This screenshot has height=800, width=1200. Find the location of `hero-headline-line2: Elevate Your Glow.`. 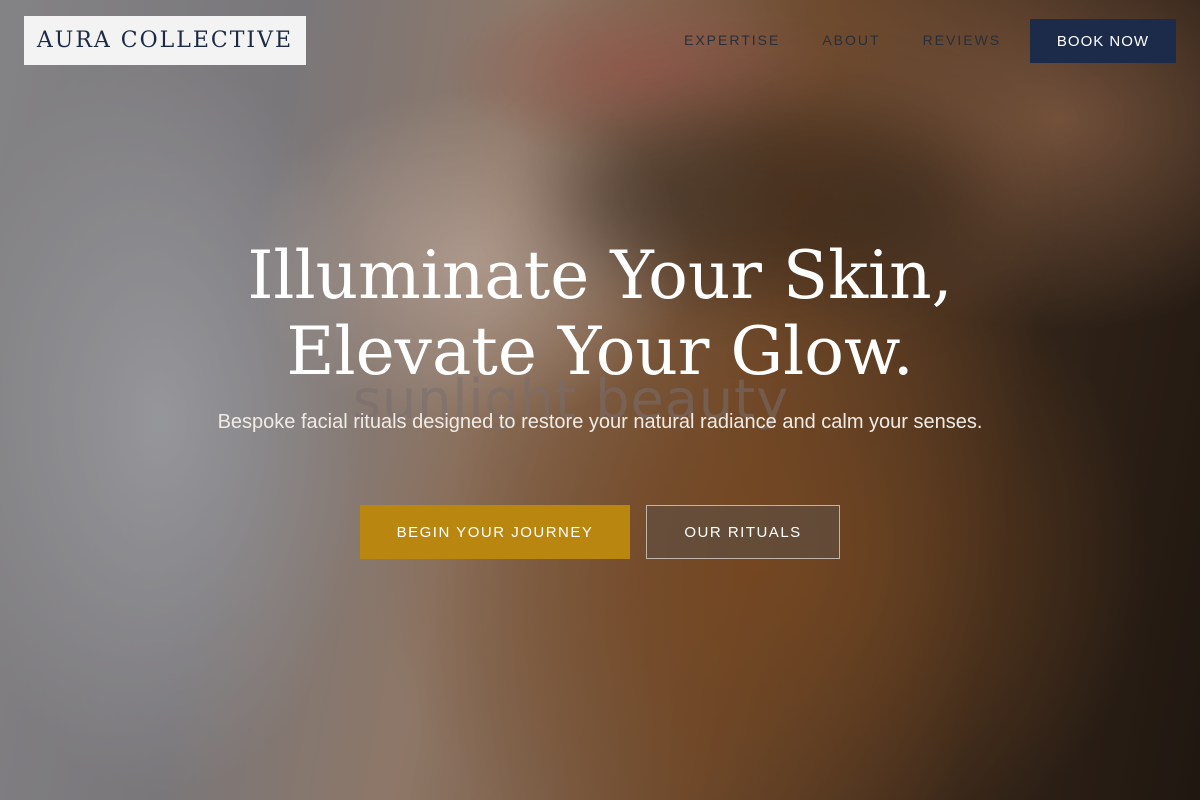

hero-headline-line2: Elevate Your Glow. is located at coordinates (600, 351).